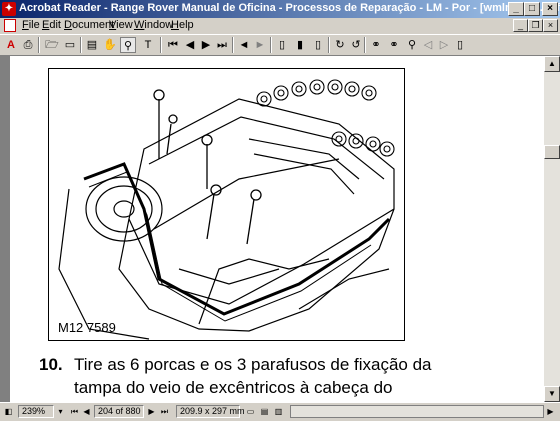 The width and height of the screenshot is (560, 421). I want to click on menu-help: Help, so click(182, 25).